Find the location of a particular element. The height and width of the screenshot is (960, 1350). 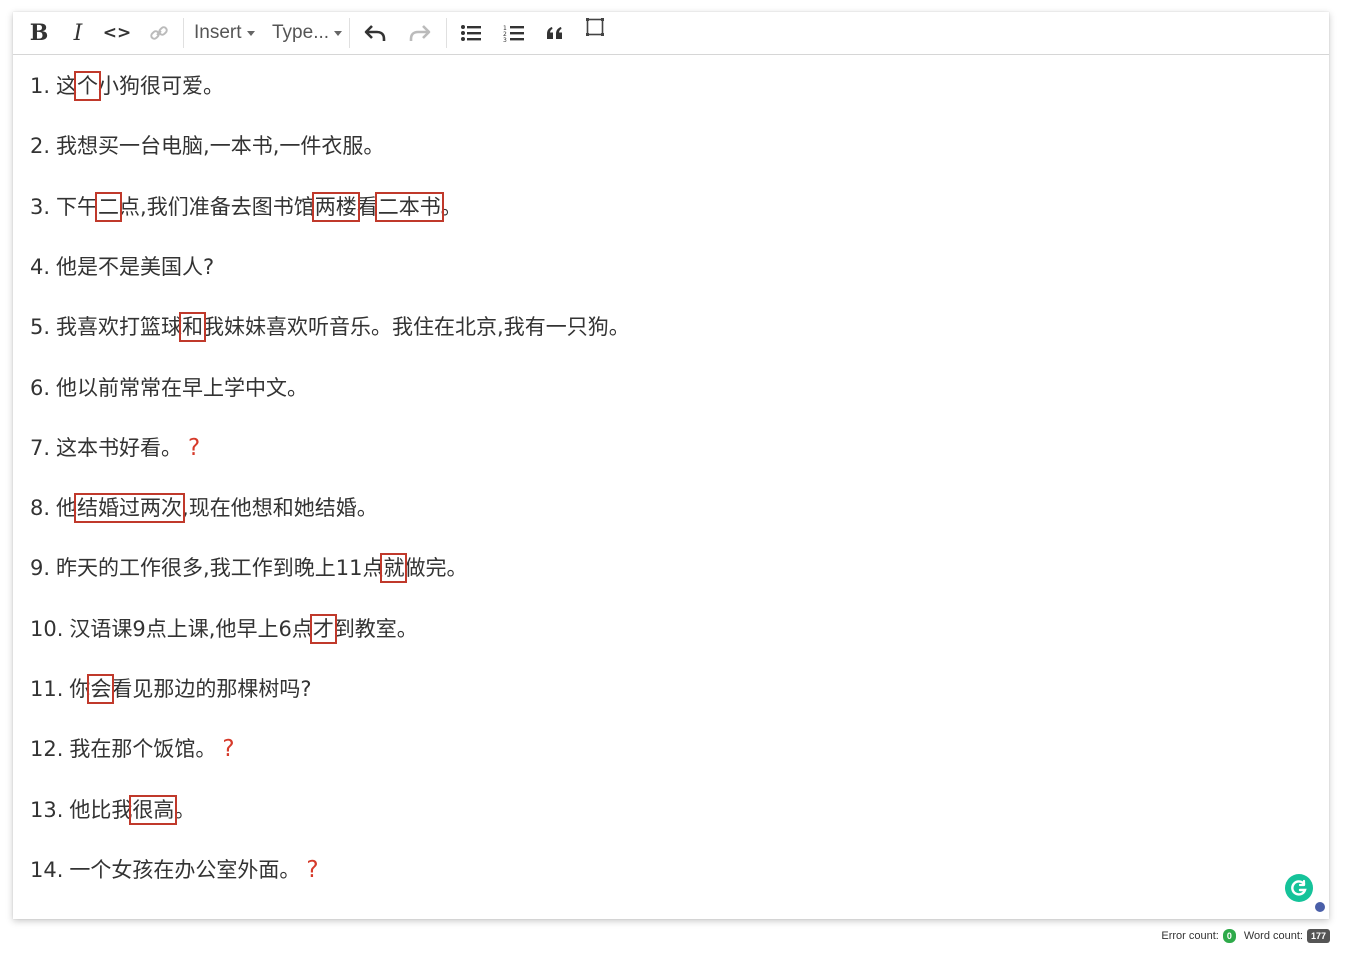

editor-toolbar: B I <> Insert Type... 1 2 3 is located at coordinates (671, 33).